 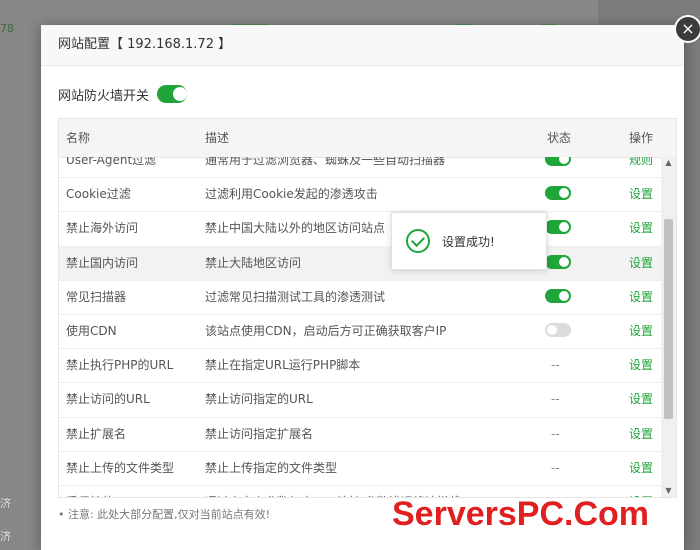 I want to click on rule-name: Cookie过滤, so click(x=98, y=194).